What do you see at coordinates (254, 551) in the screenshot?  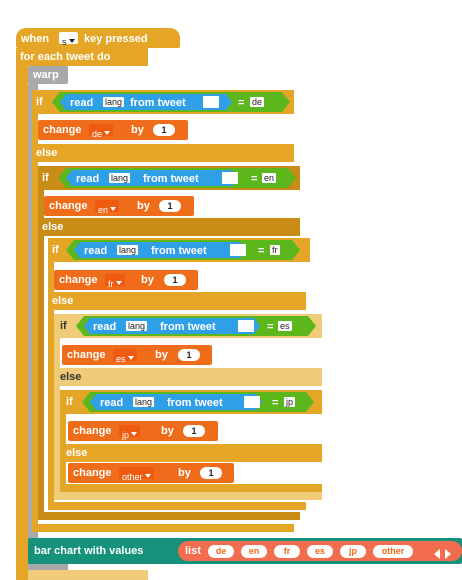 I see `list-item: en` at bounding box center [254, 551].